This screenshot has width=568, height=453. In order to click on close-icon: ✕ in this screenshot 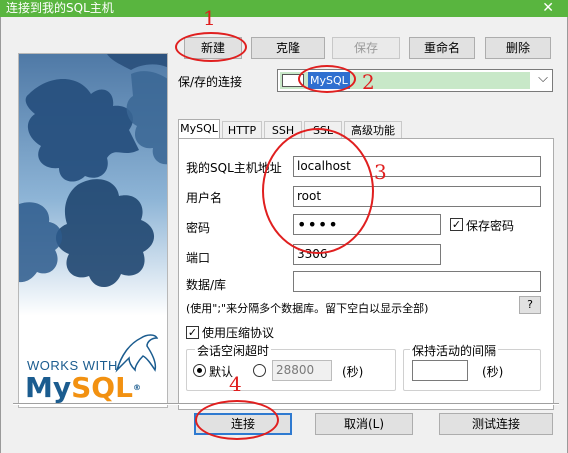, I will do `click(548, 8)`.